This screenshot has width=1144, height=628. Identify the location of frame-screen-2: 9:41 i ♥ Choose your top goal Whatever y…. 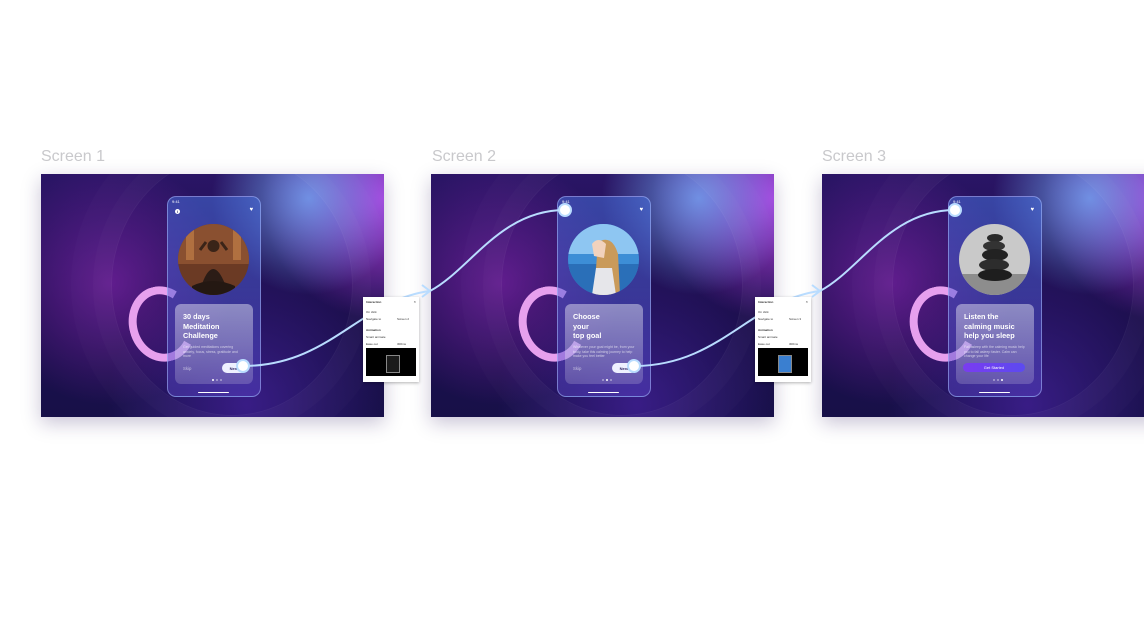
(602, 295).